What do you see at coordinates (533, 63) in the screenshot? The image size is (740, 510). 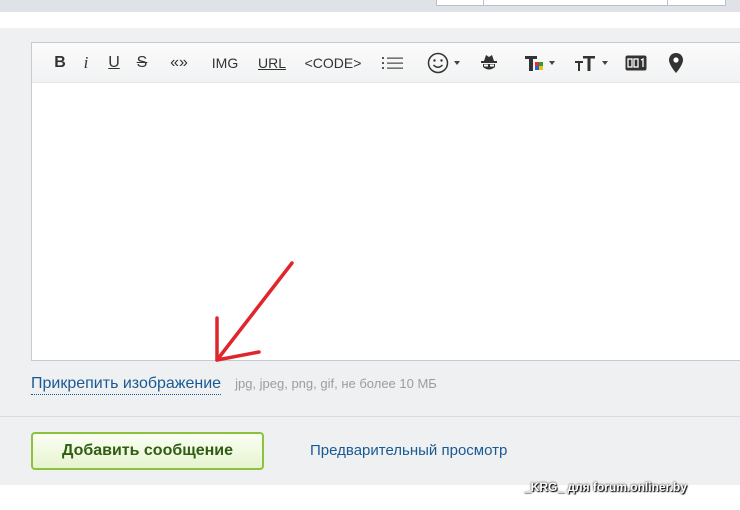 I see `text-color-icon` at bounding box center [533, 63].